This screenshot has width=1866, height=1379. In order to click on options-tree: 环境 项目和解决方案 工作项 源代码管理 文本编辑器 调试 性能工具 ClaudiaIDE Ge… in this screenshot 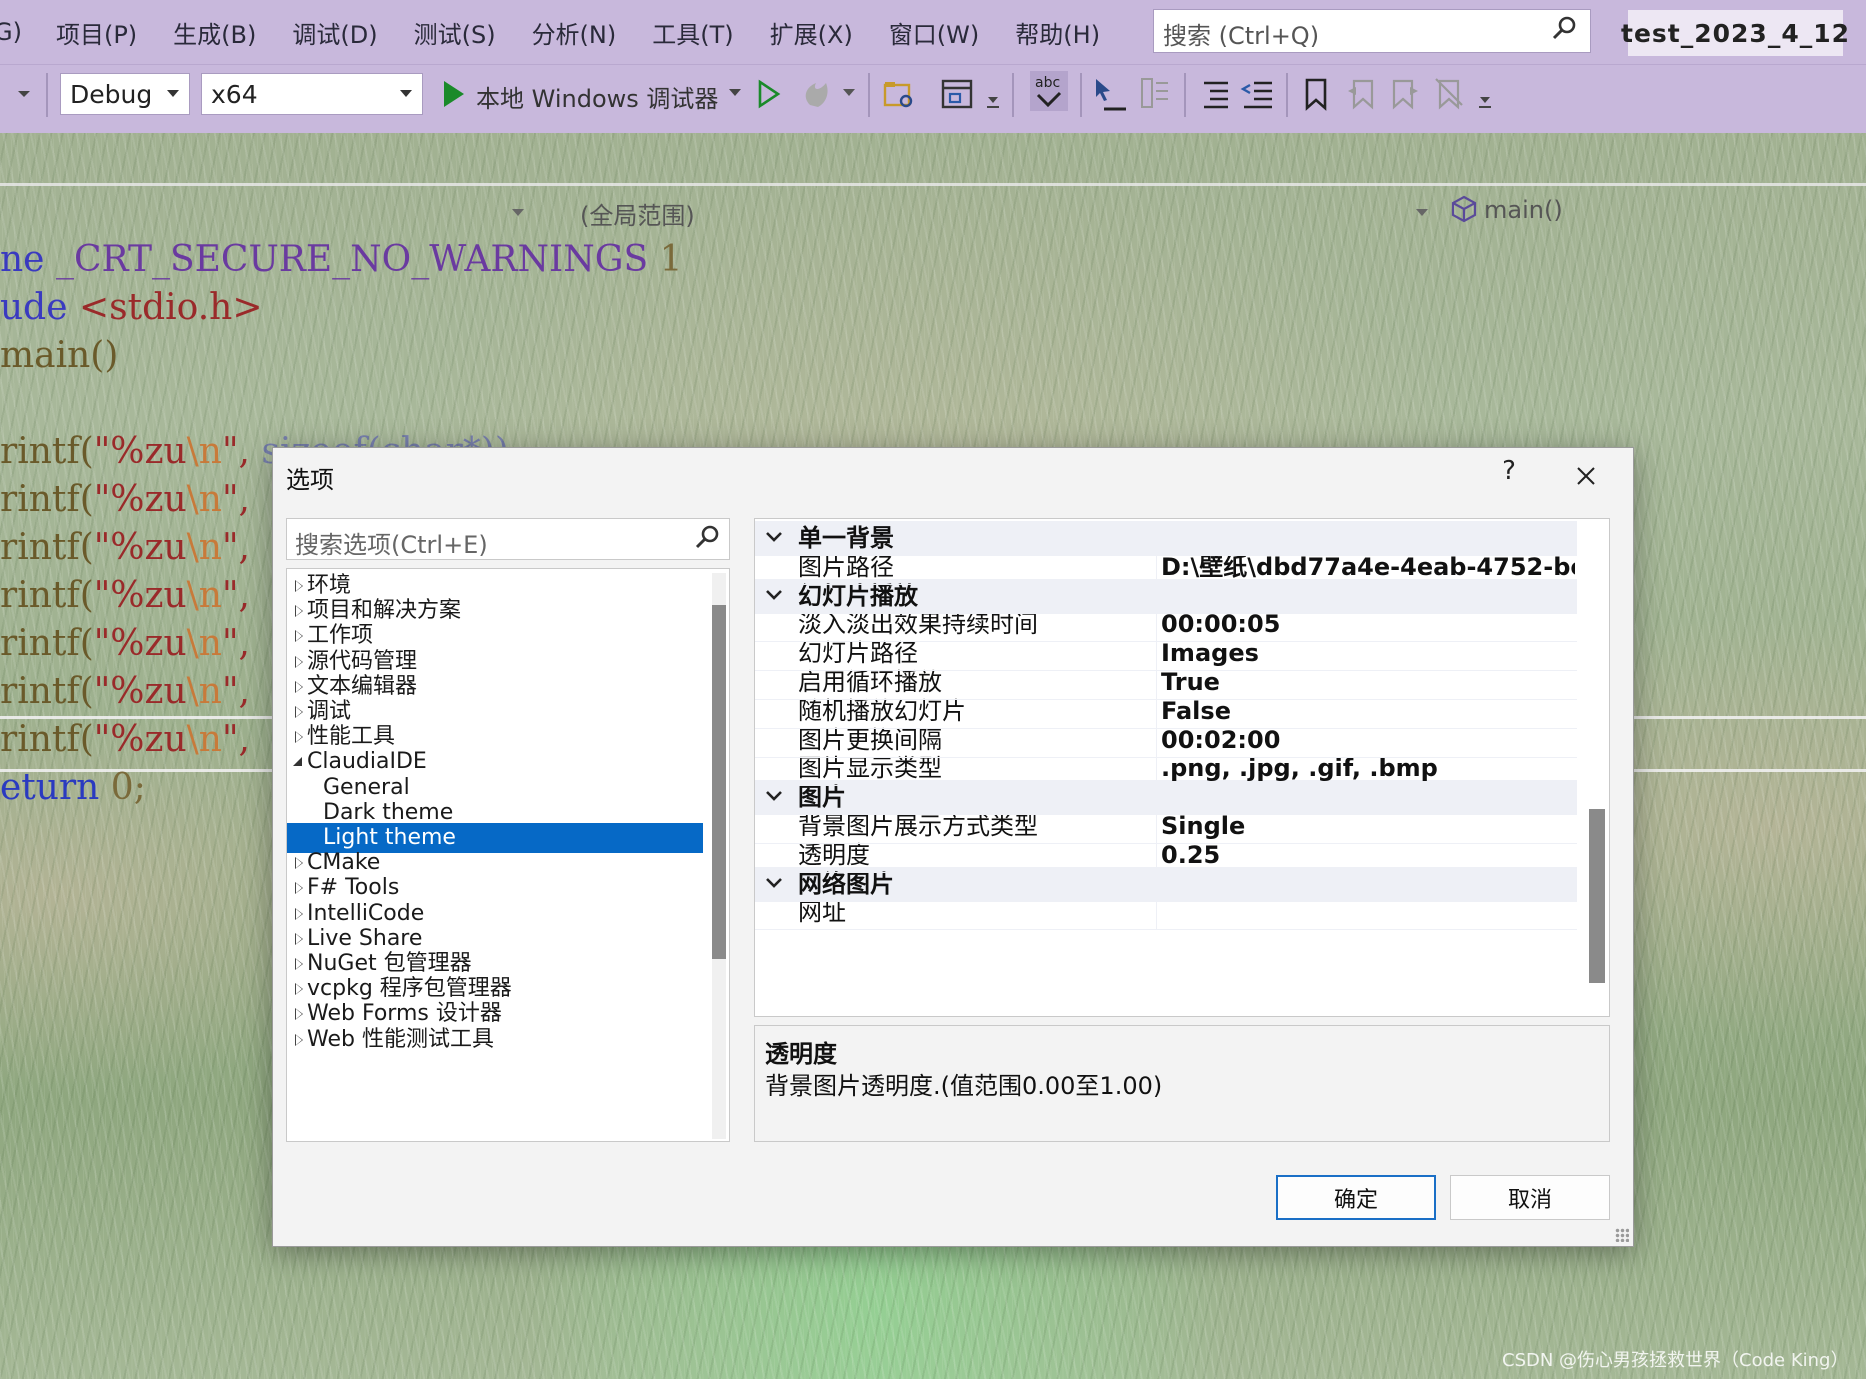, I will do `click(508, 855)`.